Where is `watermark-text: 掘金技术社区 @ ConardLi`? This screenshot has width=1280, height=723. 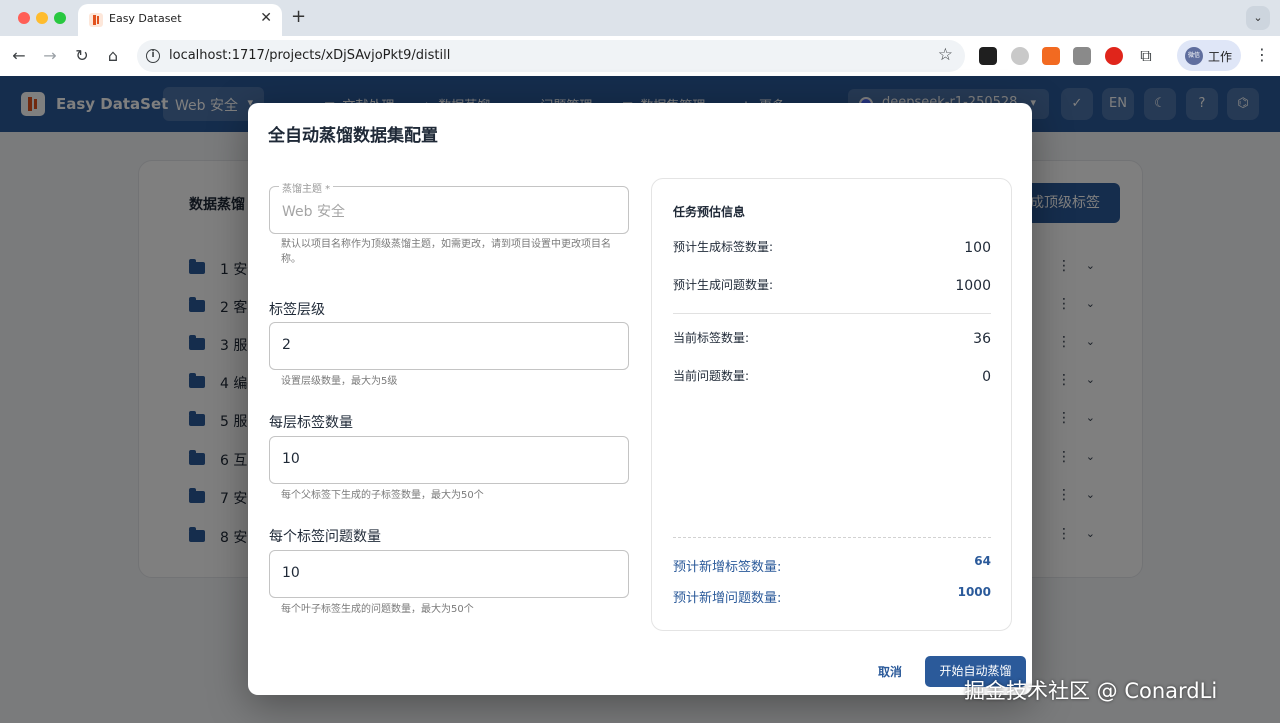 watermark-text: 掘金技术社区 @ ConardLi is located at coordinates (1091, 691).